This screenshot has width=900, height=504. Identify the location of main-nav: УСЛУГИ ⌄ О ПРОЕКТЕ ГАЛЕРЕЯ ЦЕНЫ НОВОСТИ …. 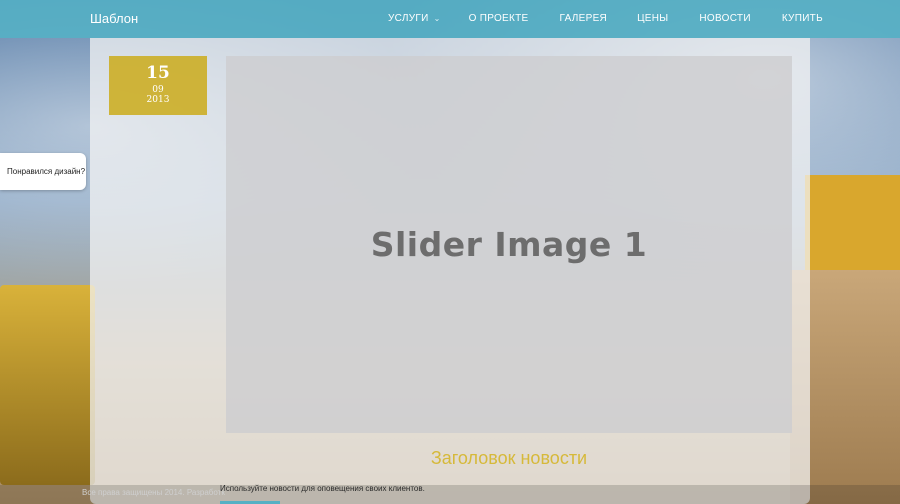
(605, 18).